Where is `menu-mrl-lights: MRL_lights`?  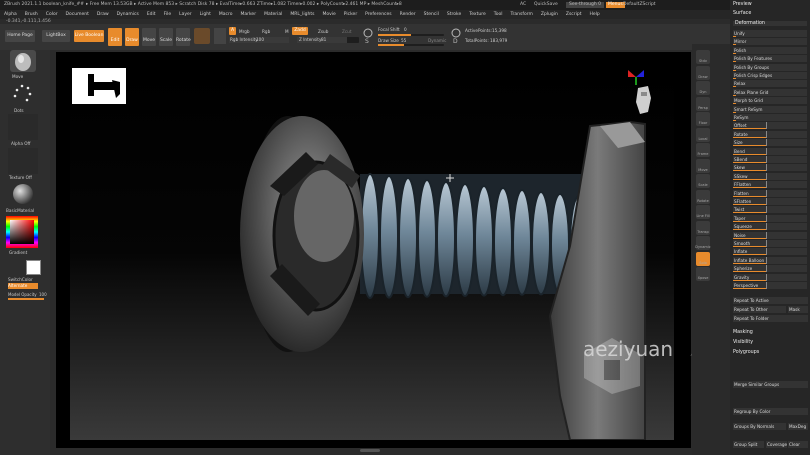 menu-mrl-lights: MRL_lights is located at coordinates (302, 14).